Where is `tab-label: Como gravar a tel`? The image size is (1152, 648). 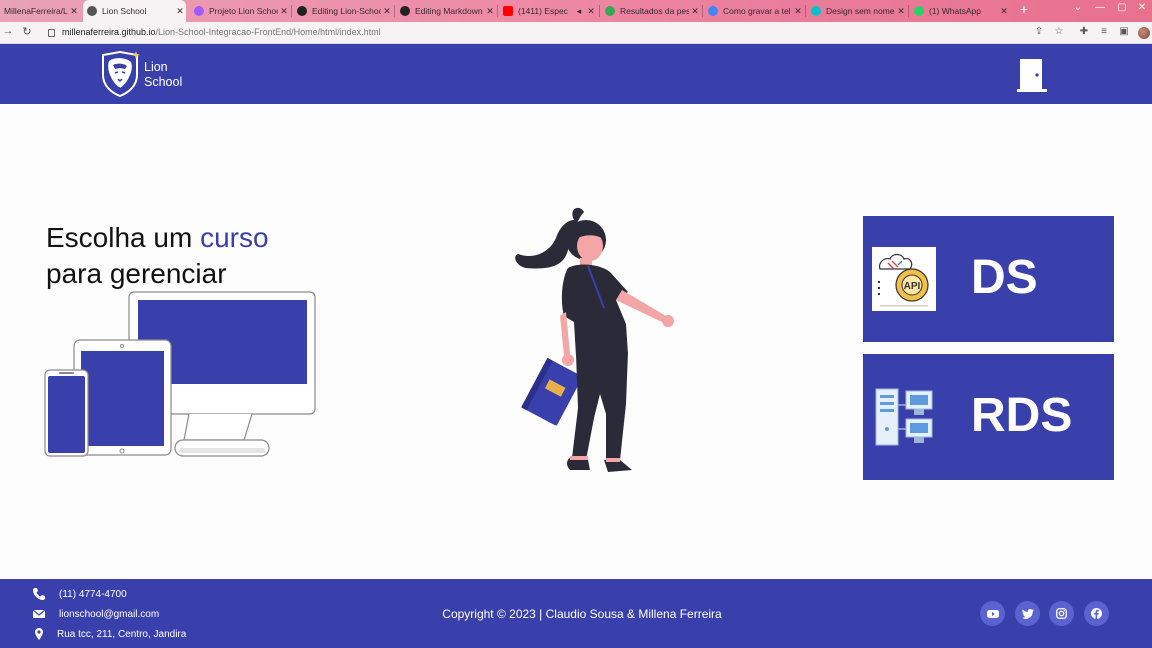 tab-label: Como gravar a tel is located at coordinates (757, 11).